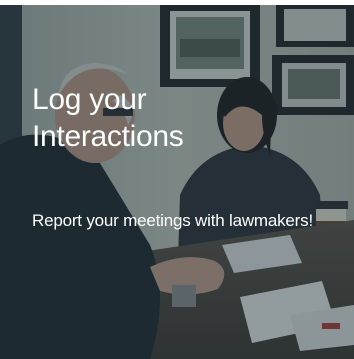 The image size is (354, 359). Describe the element at coordinates (108, 136) in the screenshot. I see `card-title-line-2: Interactions` at that location.